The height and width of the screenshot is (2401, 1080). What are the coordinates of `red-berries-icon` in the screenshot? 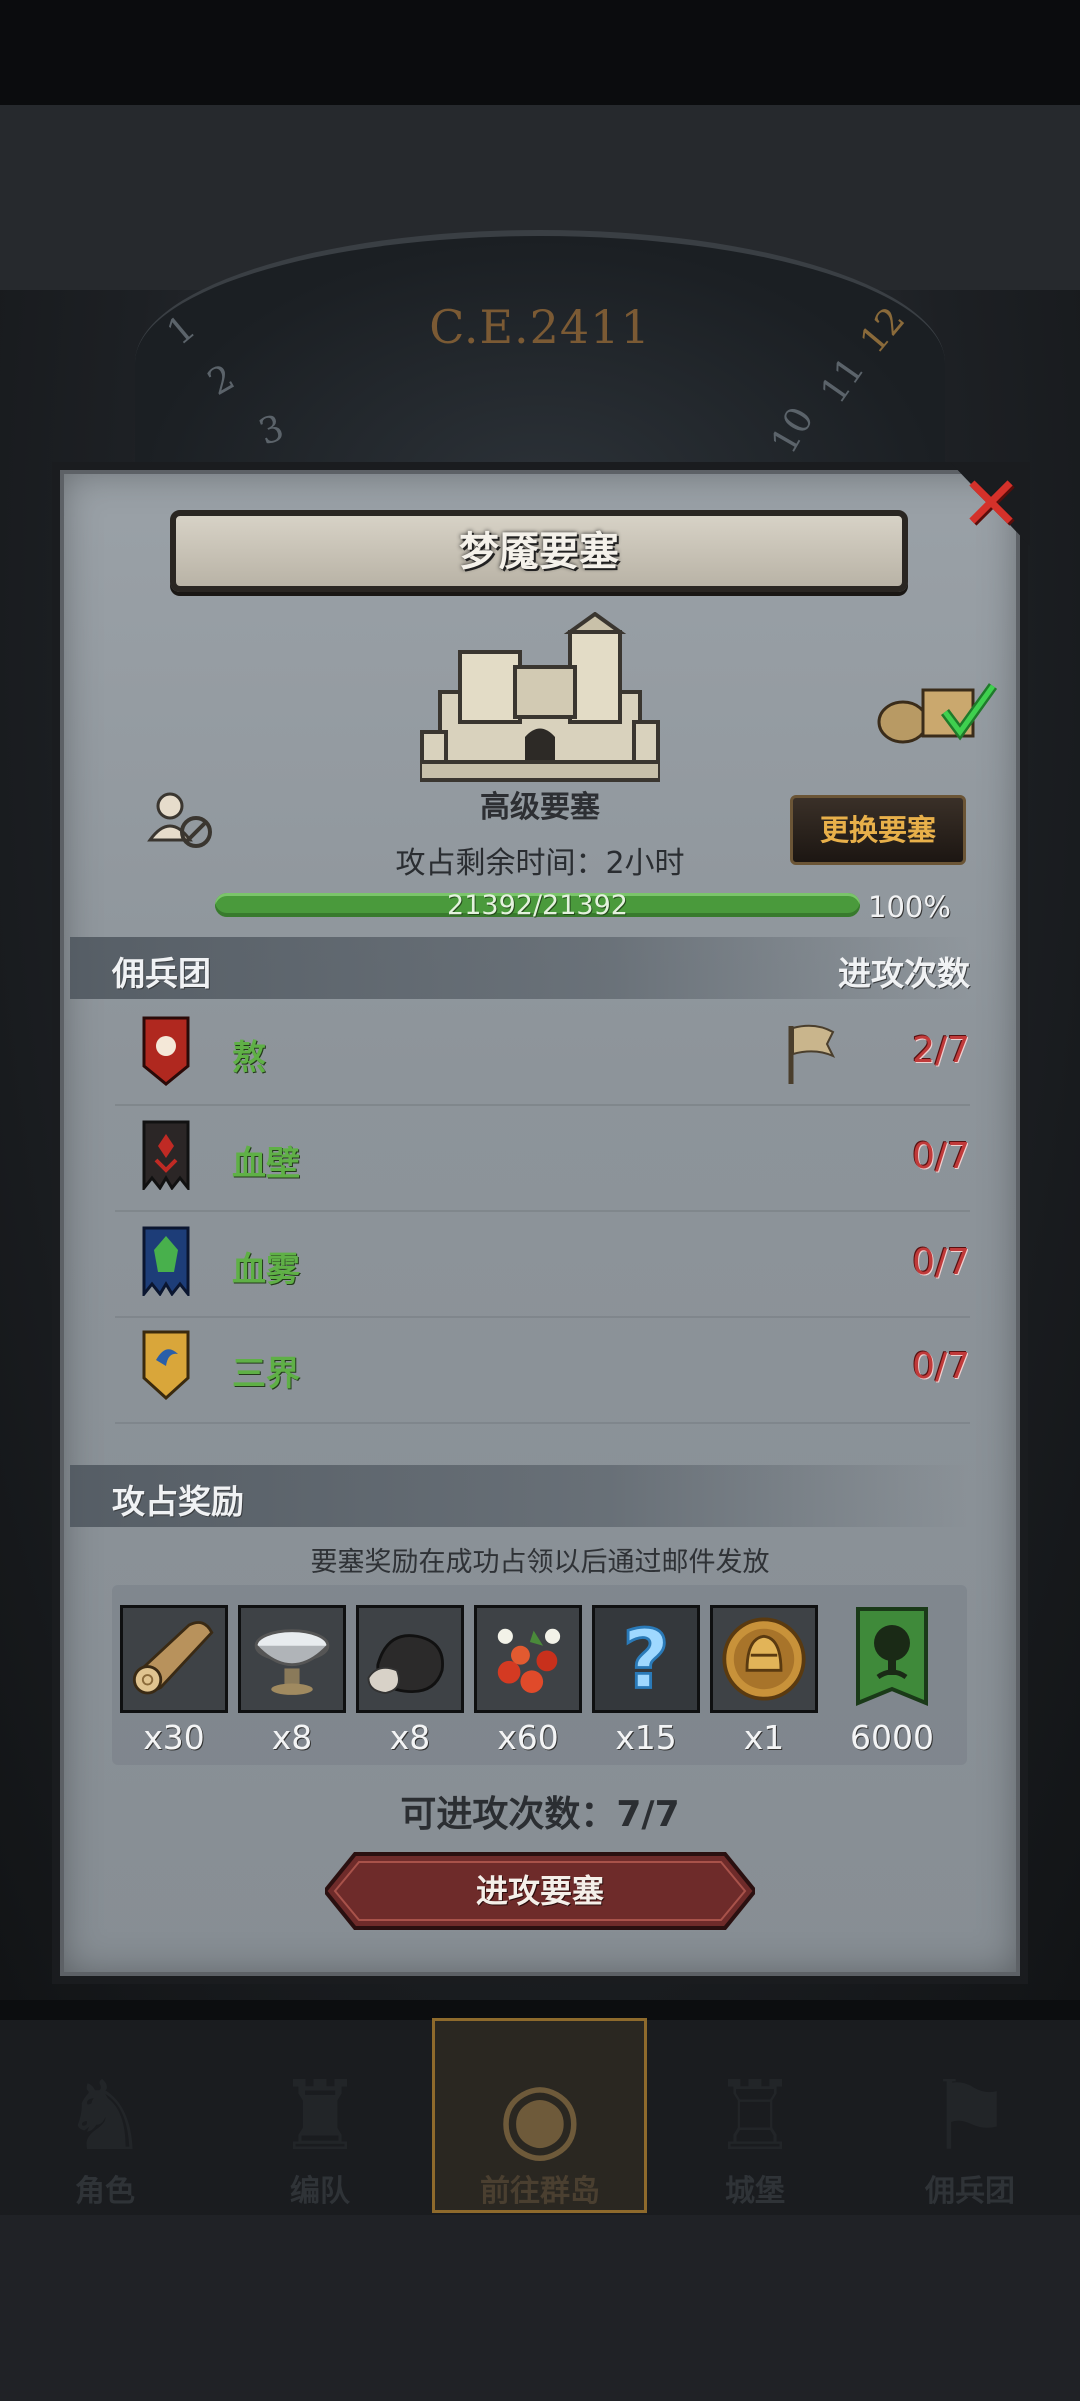 It's located at (528, 1659).